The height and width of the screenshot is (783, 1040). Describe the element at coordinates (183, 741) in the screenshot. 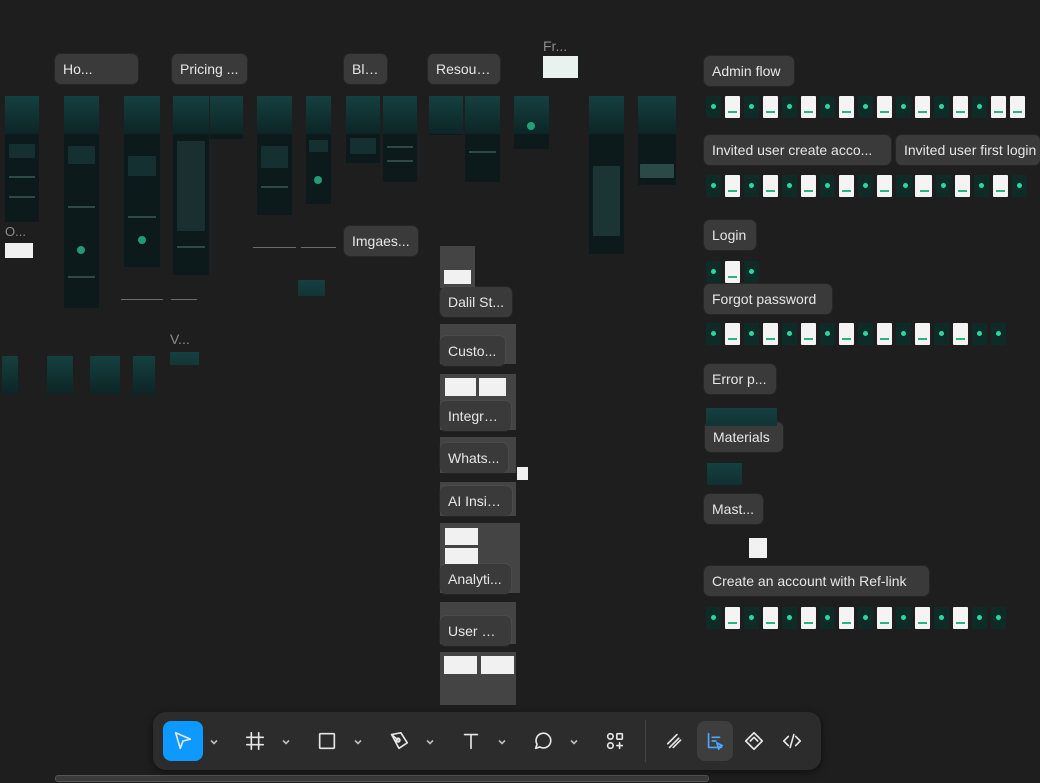

I see `move-tool-button` at that location.